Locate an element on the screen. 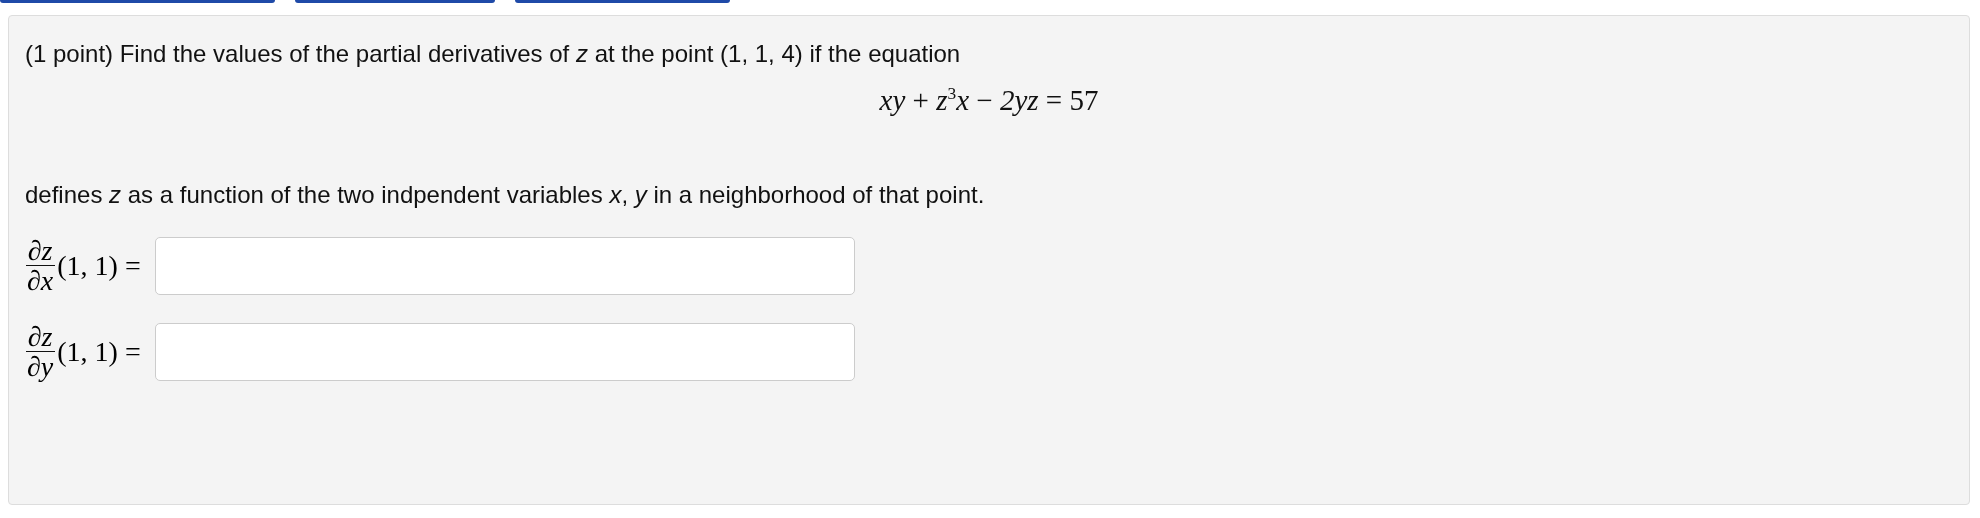 The image size is (1980, 518). equation: xy + z$^{3}$x − 2yz = 57 is located at coordinates (989, 100).